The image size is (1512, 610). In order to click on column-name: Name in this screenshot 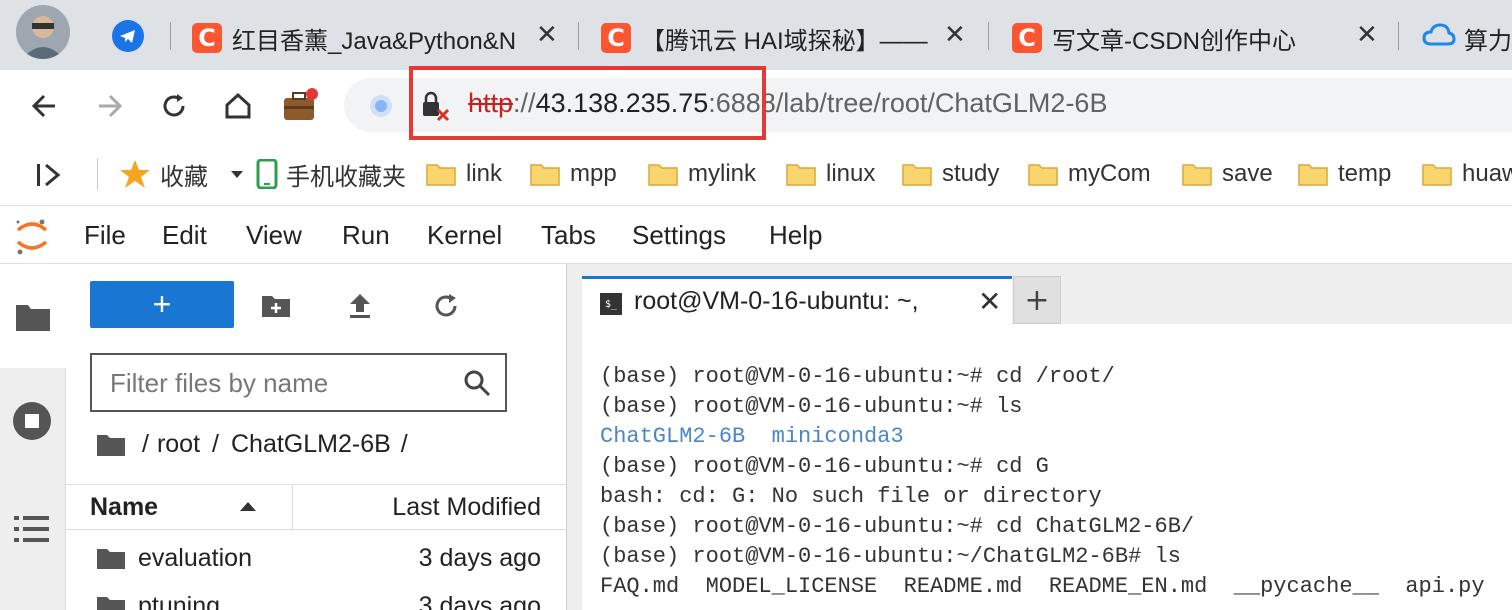, I will do `click(124, 507)`.